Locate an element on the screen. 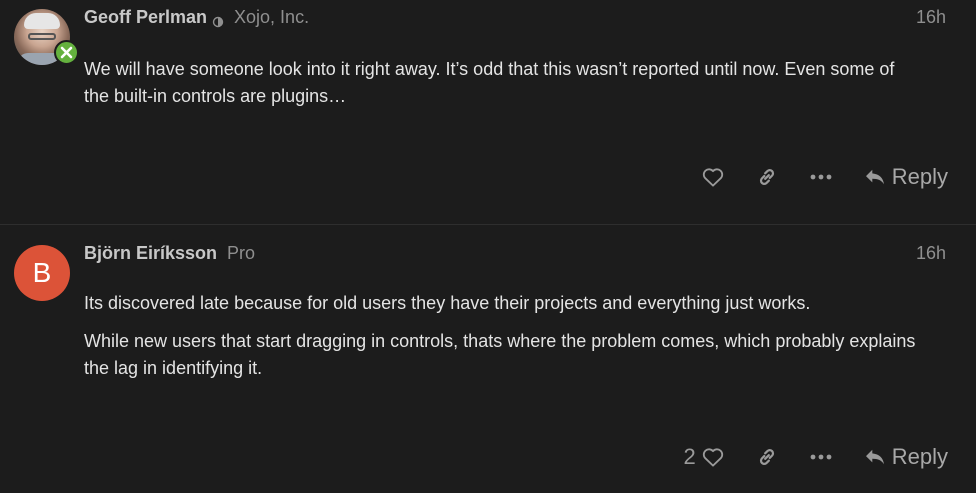 Image resolution: width=976 pixels, height=493 pixels. user-title: Xojo, Inc. is located at coordinates (272, 17).